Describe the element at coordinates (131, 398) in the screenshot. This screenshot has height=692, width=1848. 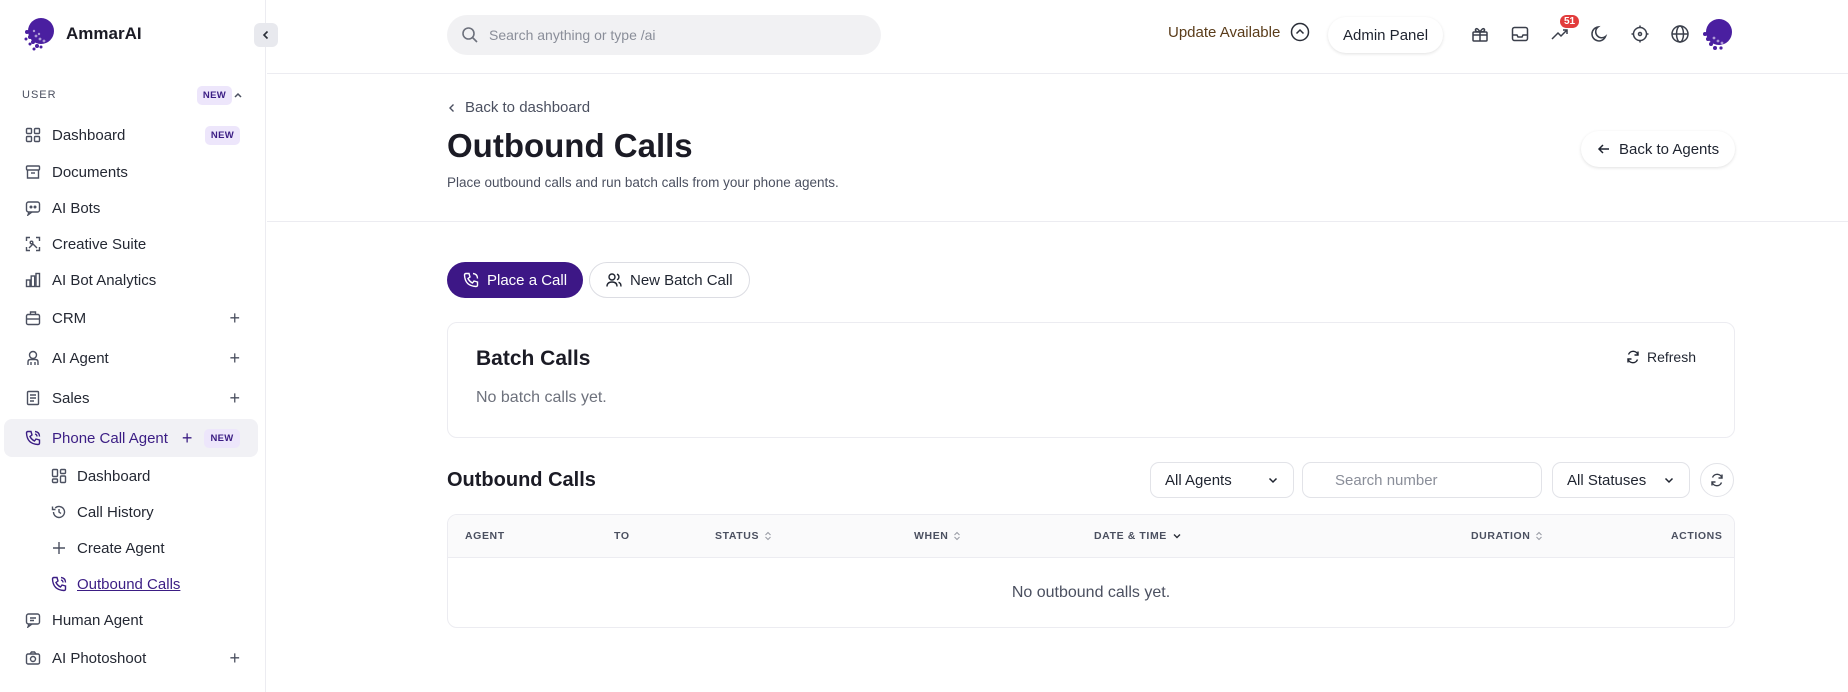
I see `sidebar-item-sales: Sales +` at that location.